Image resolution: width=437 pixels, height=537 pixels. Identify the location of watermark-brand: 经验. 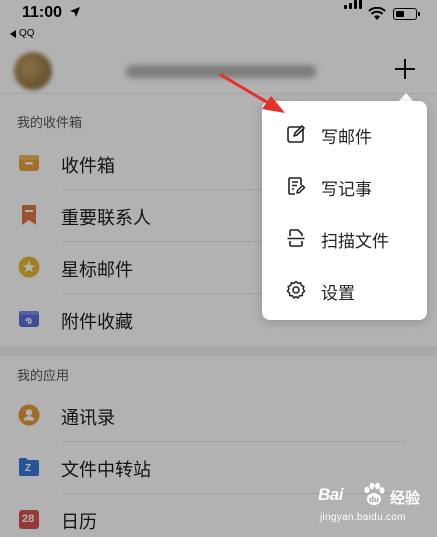
(405, 498).